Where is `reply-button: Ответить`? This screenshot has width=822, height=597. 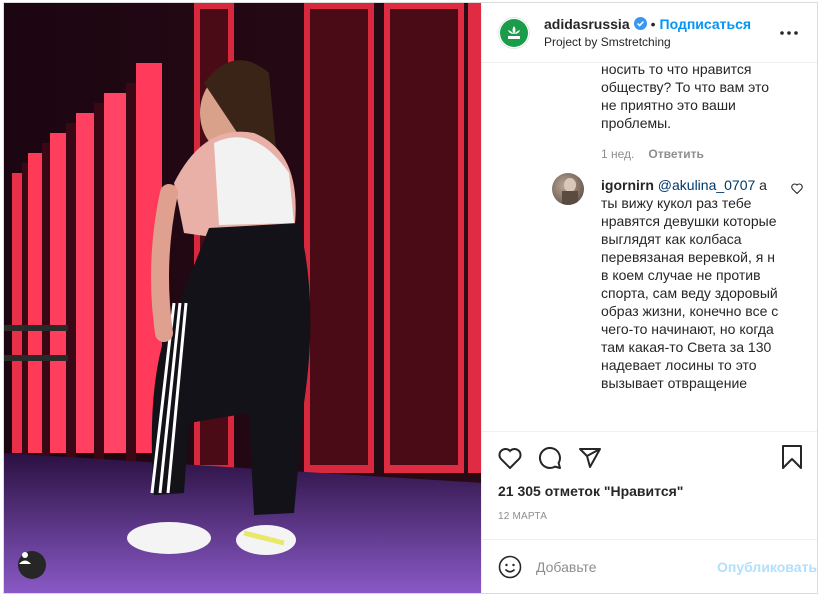 reply-button: Ответить is located at coordinates (675, 154).